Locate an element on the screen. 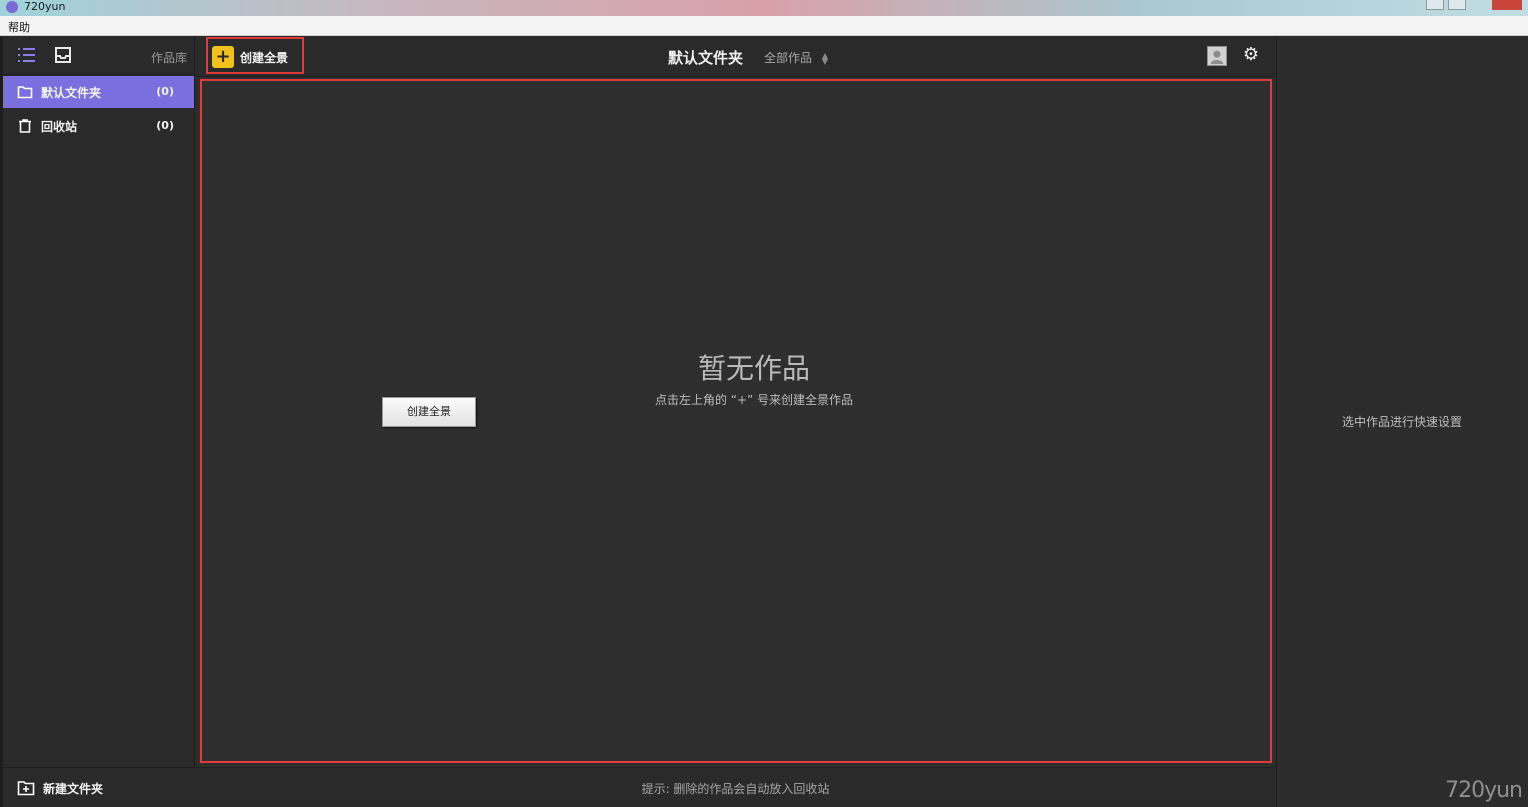 The image size is (1528, 807). app-logo-icon is located at coordinates (12, 7).